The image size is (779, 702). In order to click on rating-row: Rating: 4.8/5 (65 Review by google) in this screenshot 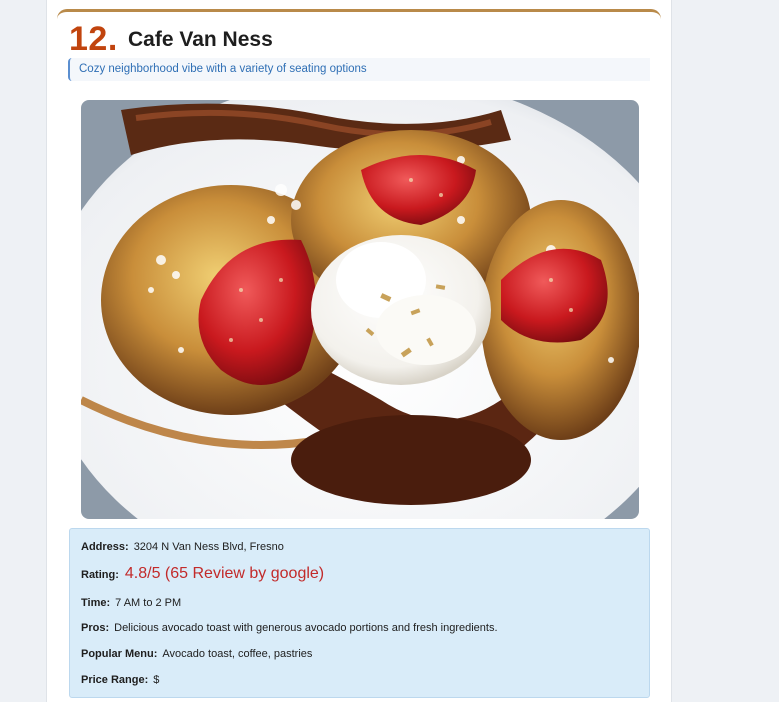, I will do `click(202, 574)`.